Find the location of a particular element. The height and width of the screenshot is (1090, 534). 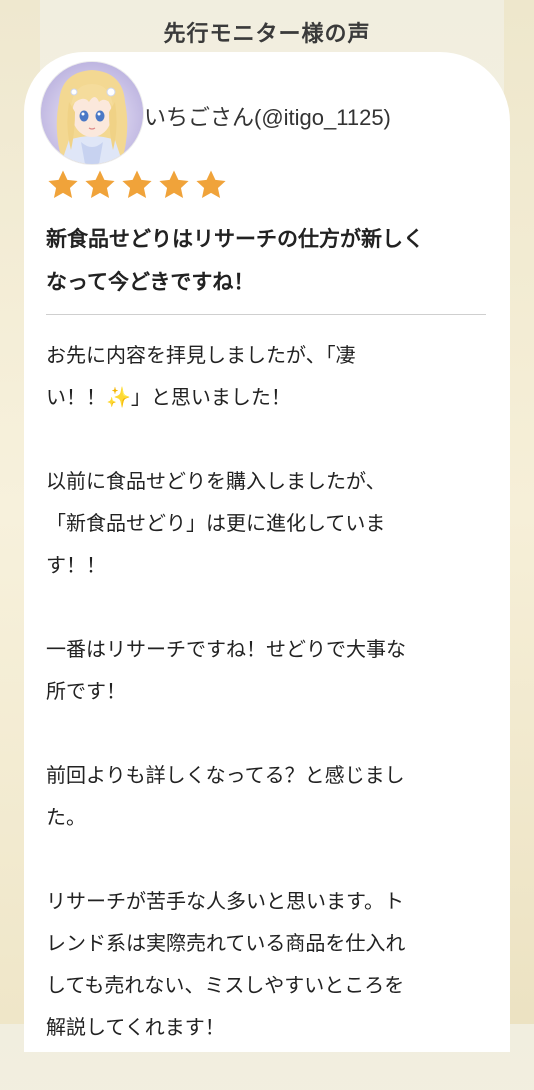

review-paragraph: 一番はリサーチですね！せどりで大事な 所です！ is located at coordinates (226, 670).